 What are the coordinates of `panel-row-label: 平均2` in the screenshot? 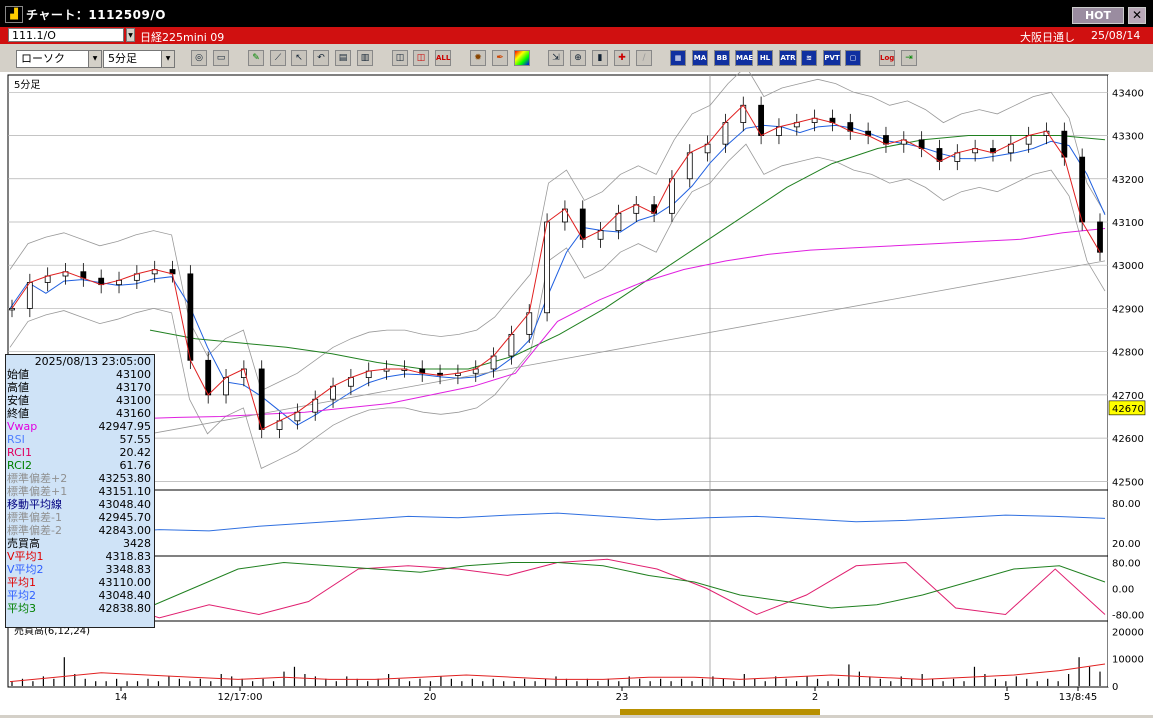 It's located at (21, 595).